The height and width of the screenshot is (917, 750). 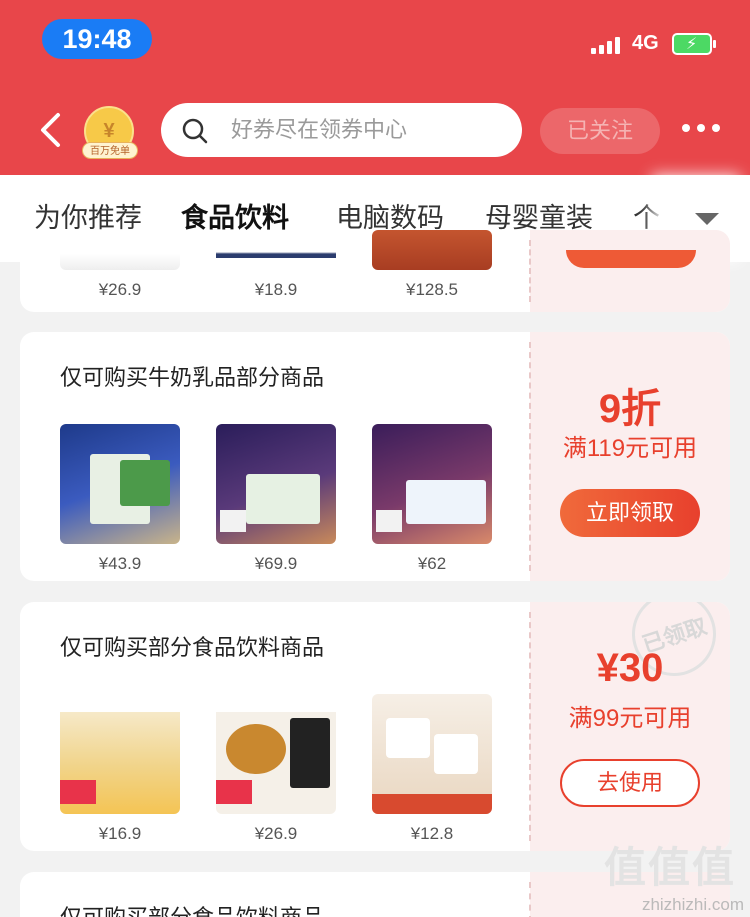 I want to click on back-icon, so click(x=51, y=130).